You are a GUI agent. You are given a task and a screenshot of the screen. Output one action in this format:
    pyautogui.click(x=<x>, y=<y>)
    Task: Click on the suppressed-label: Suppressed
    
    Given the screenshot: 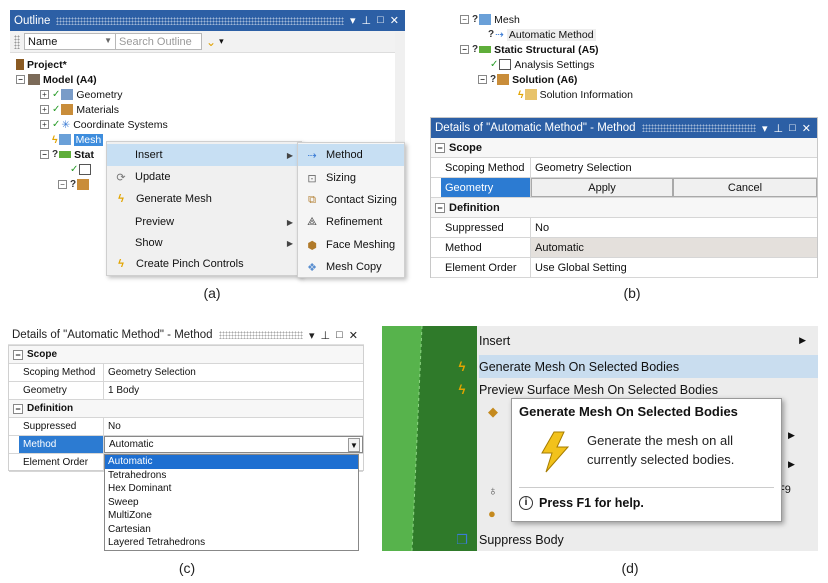 What is the action you would take?
    pyautogui.click(x=486, y=227)
    